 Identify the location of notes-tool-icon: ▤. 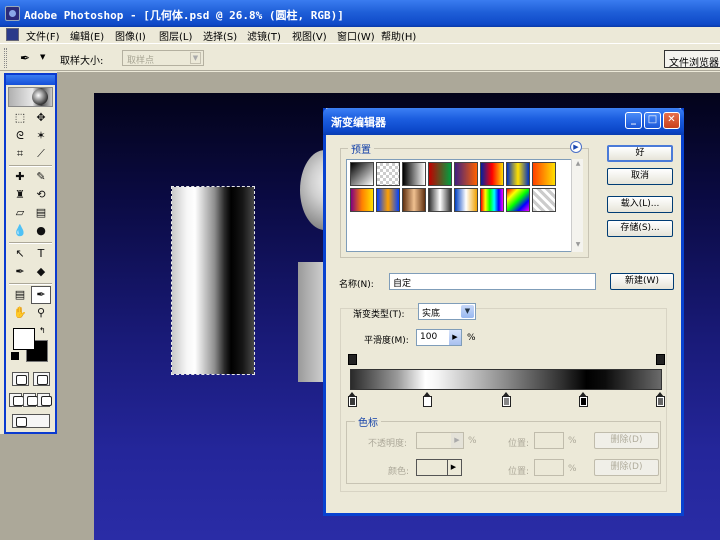
(20, 295).